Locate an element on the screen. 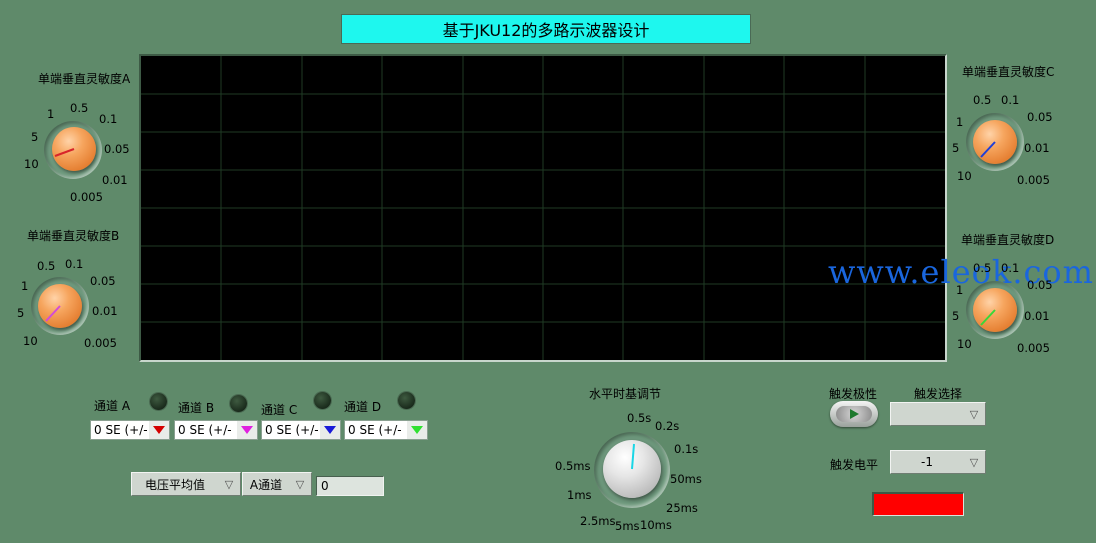  trigger-indicator is located at coordinates (918, 504).